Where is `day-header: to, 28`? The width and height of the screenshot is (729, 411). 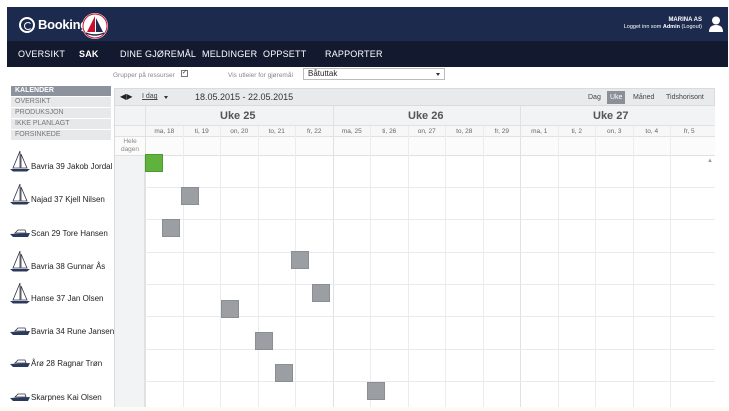
day-header: to, 28 is located at coordinates (464, 131).